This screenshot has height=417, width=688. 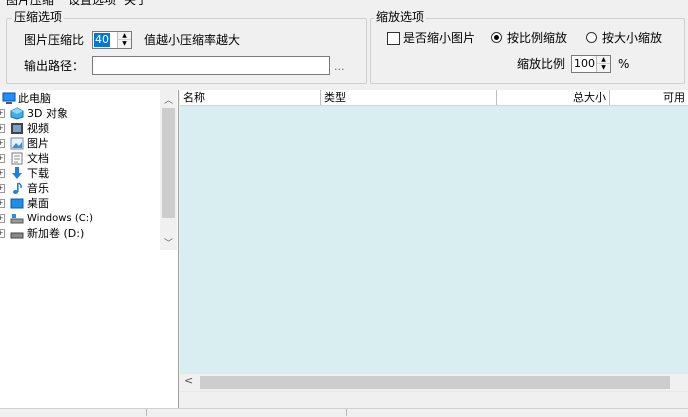 I want to click on menu-item-settings: 设置选项, so click(x=92, y=4).